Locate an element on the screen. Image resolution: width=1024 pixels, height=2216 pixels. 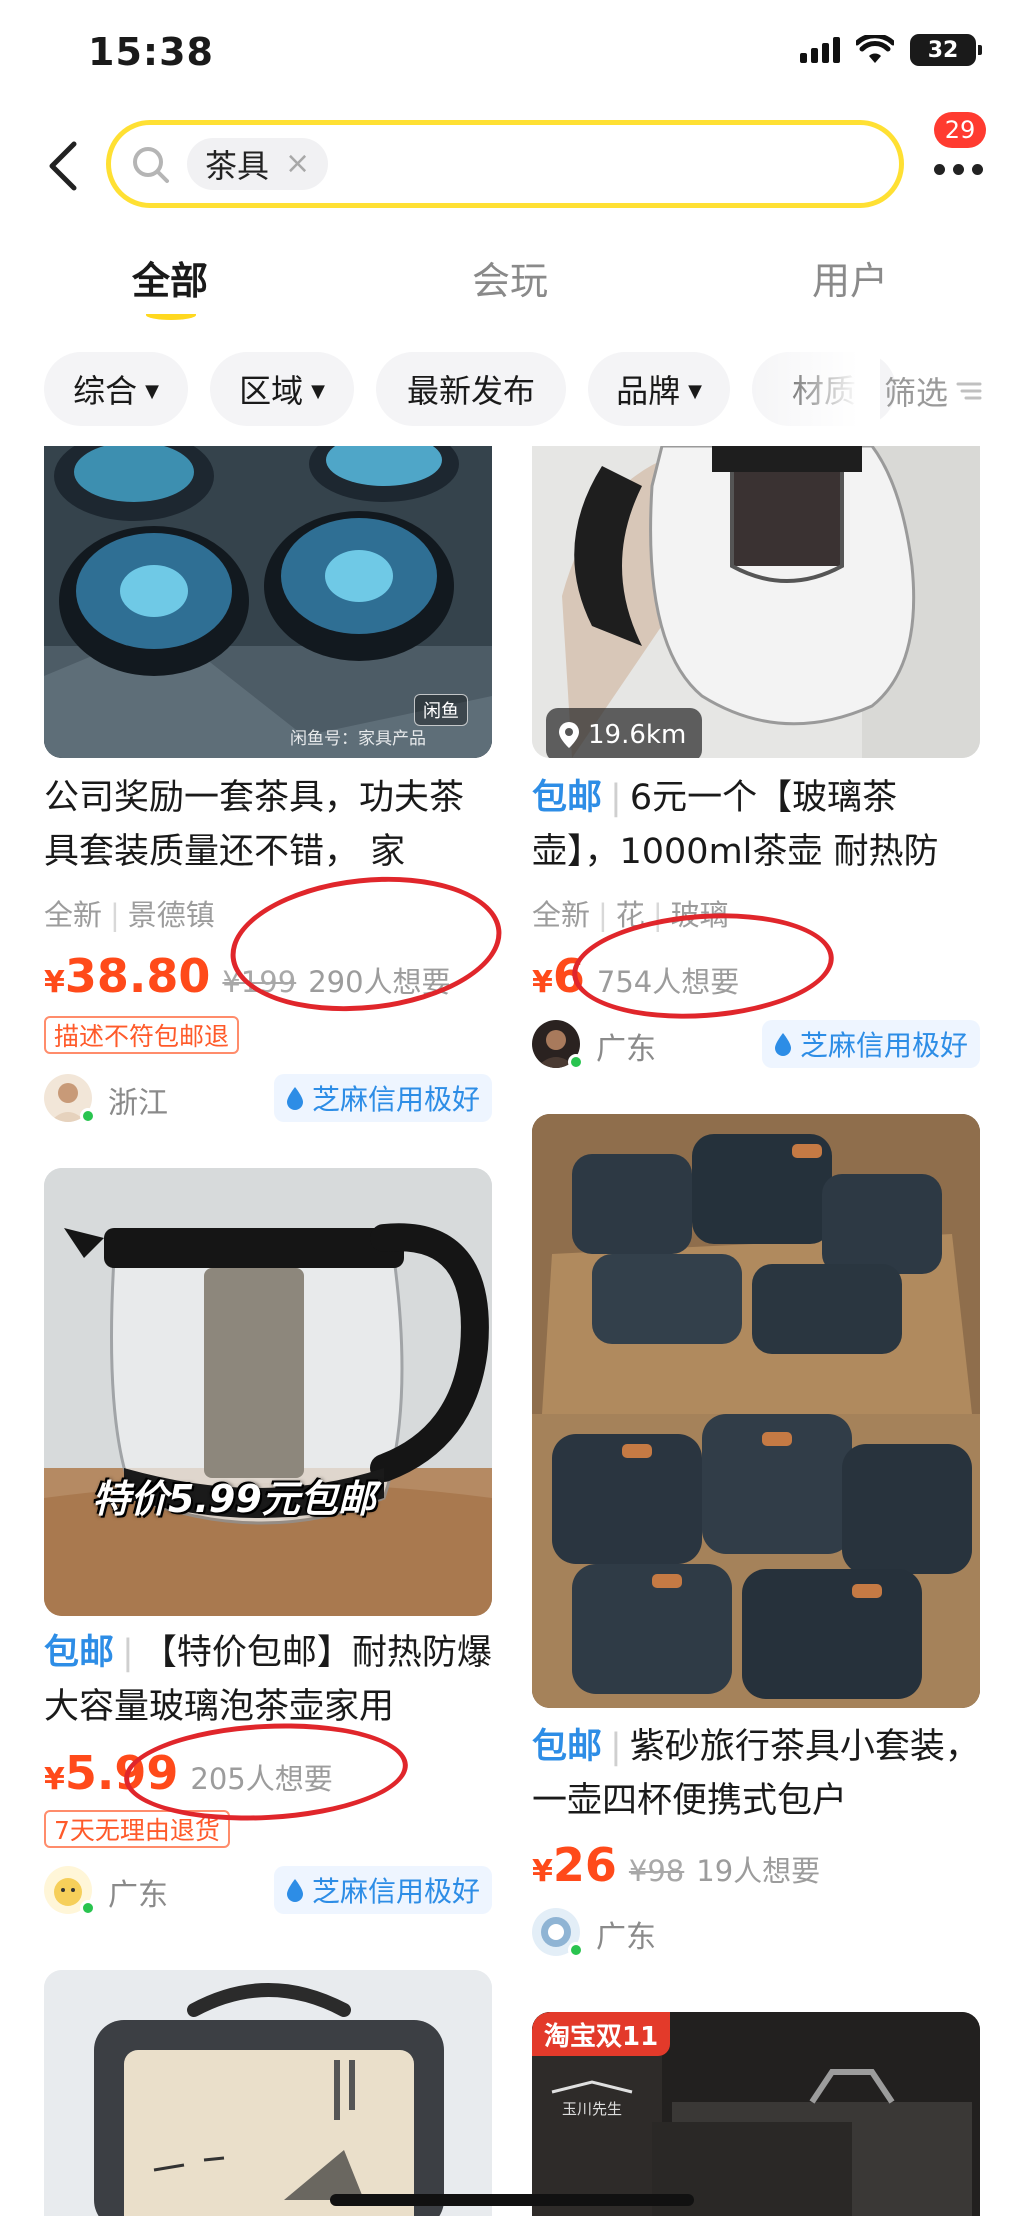
product-card is located at coordinates (268, 2093).